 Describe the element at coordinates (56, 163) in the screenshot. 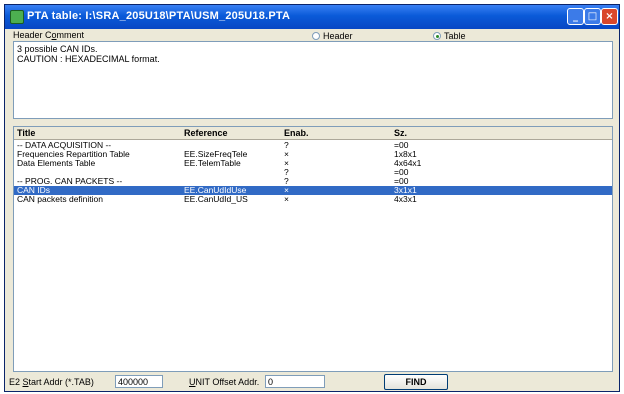

I see `cell-title: Data Elements Table` at that location.